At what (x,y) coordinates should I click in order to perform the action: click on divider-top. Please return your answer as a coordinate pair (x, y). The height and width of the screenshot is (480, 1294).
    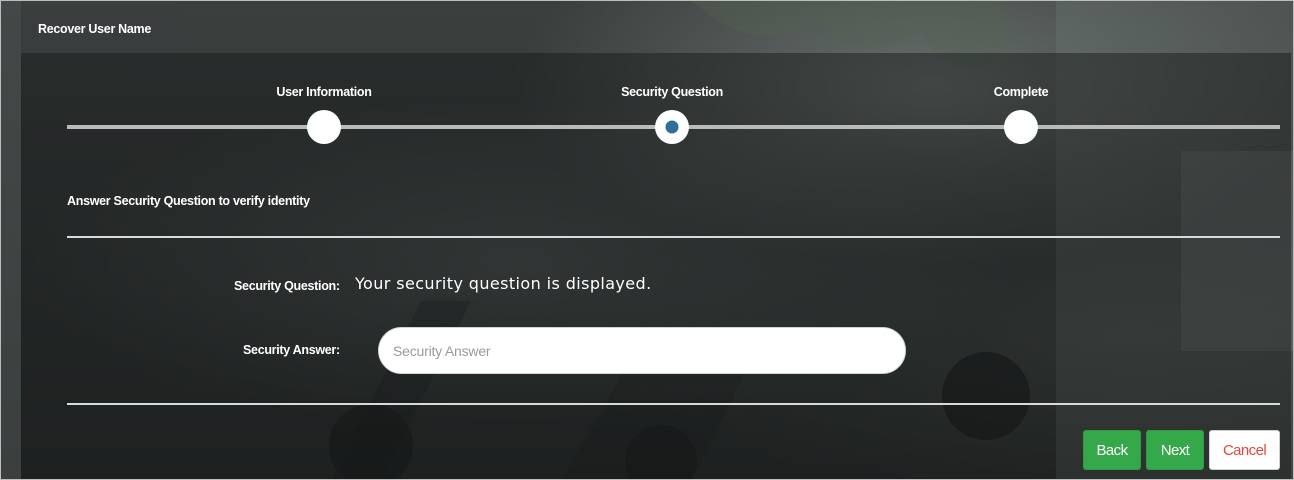
    Looking at the image, I should click on (673, 237).